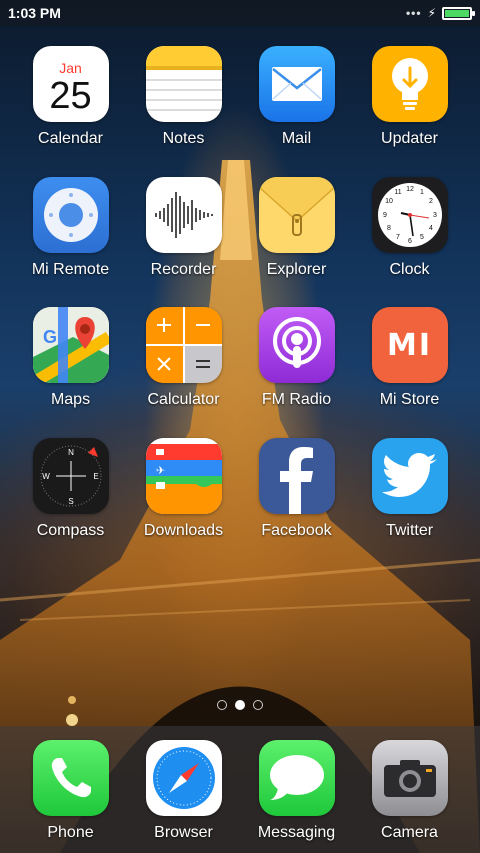 Image resolution: width=480 pixels, height=853 pixels. Describe the element at coordinates (296, 214) in the screenshot. I see `folder-icon` at that location.